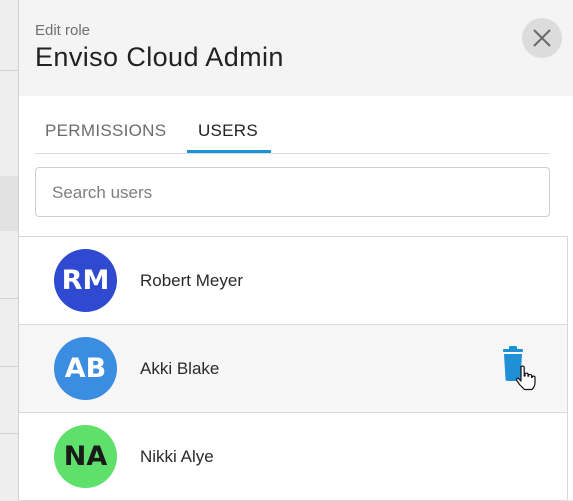 Image resolution: width=573 pixels, height=501 pixels. I want to click on avatar: RM, so click(85, 280).